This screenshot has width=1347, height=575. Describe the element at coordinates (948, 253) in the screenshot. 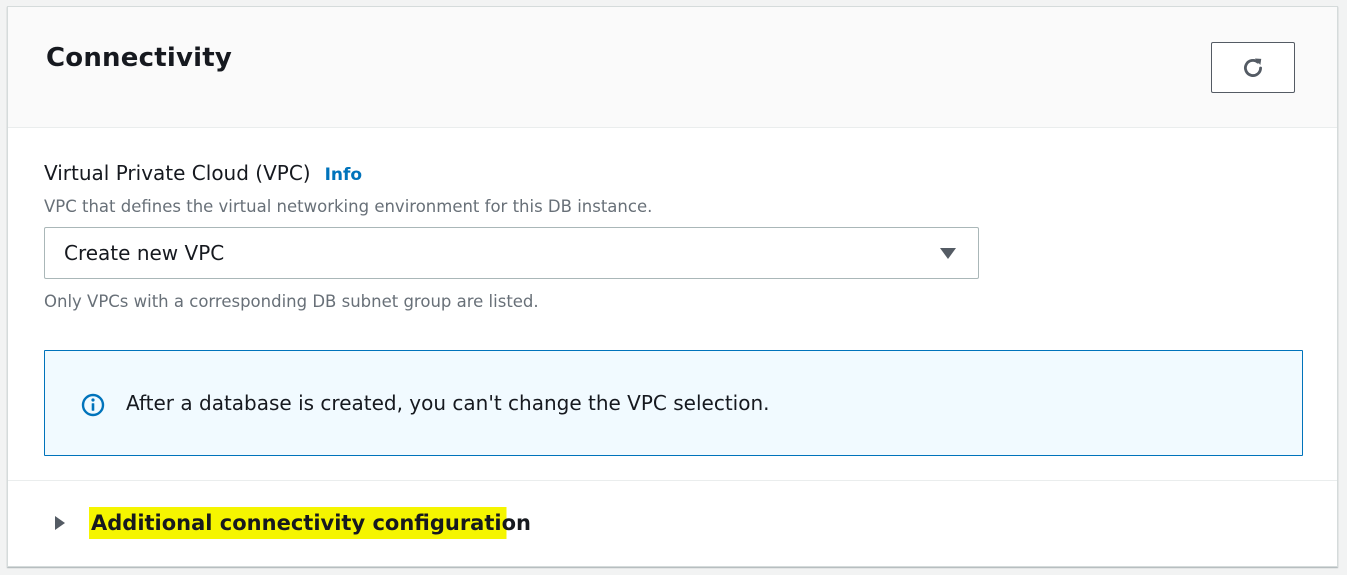

I see `caret-down-icon` at that location.